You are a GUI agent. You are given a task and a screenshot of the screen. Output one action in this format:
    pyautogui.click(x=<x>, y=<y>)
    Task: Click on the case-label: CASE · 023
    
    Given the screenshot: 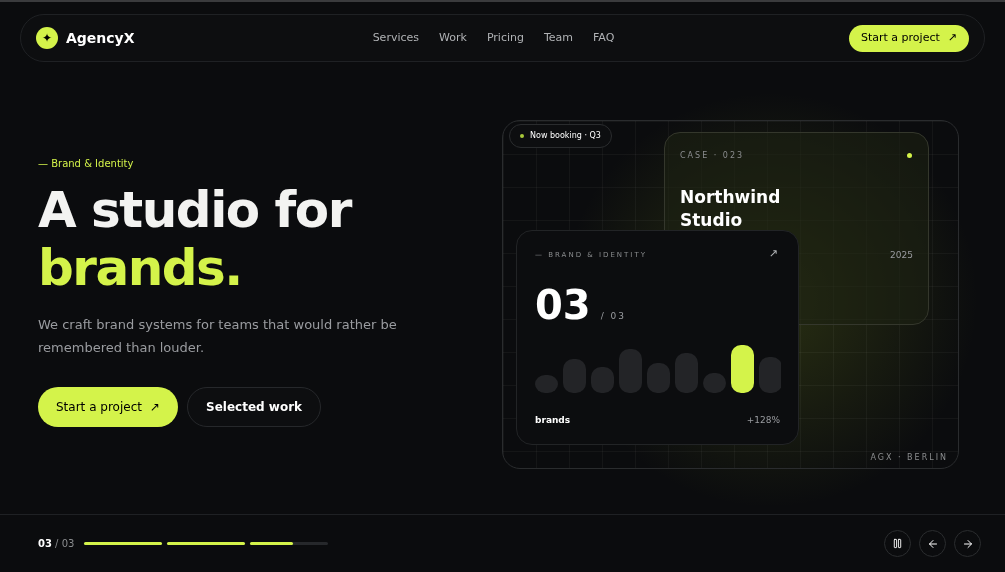 What is the action you would take?
    pyautogui.click(x=712, y=156)
    